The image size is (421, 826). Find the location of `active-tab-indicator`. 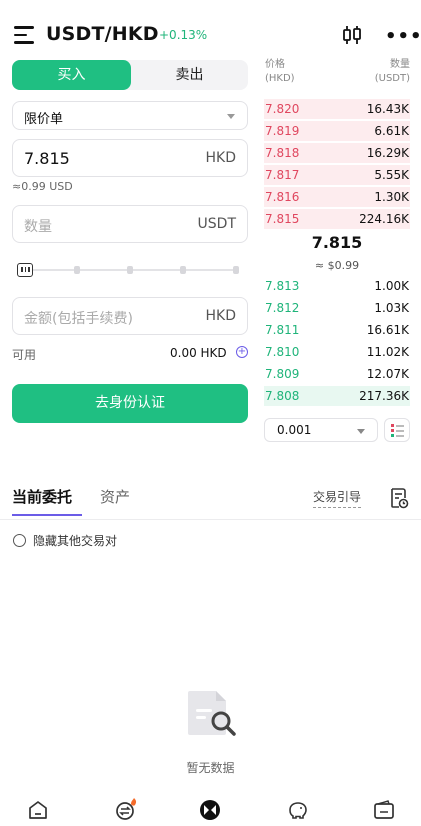

active-tab-indicator is located at coordinates (47, 515).